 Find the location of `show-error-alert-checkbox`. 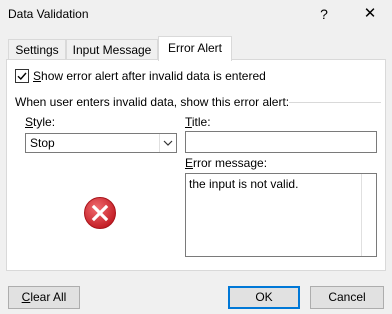

show-error-alert-checkbox is located at coordinates (22, 76).